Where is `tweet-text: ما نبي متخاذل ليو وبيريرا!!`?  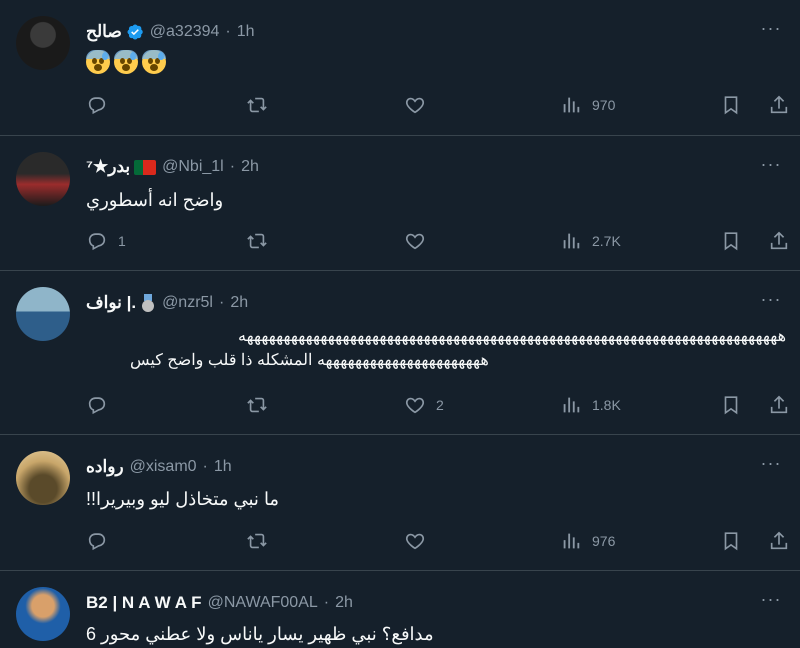 tweet-text: ما نبي متخاذل ليو وبيريرا!! is located at coordinates (183, 499).